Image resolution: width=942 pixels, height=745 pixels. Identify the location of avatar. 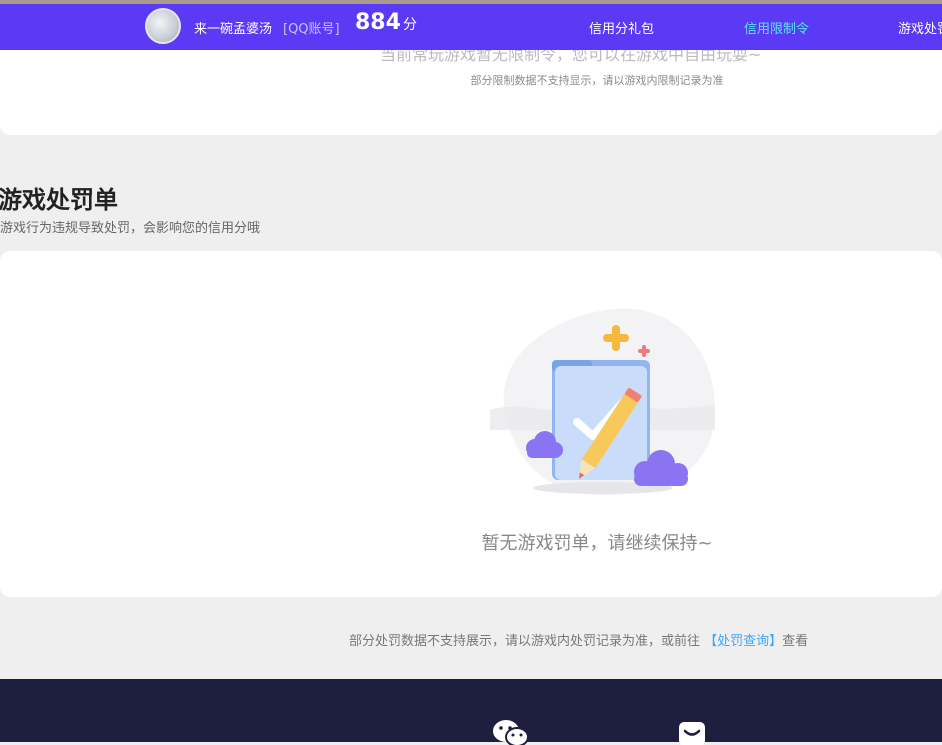
(163, 26).